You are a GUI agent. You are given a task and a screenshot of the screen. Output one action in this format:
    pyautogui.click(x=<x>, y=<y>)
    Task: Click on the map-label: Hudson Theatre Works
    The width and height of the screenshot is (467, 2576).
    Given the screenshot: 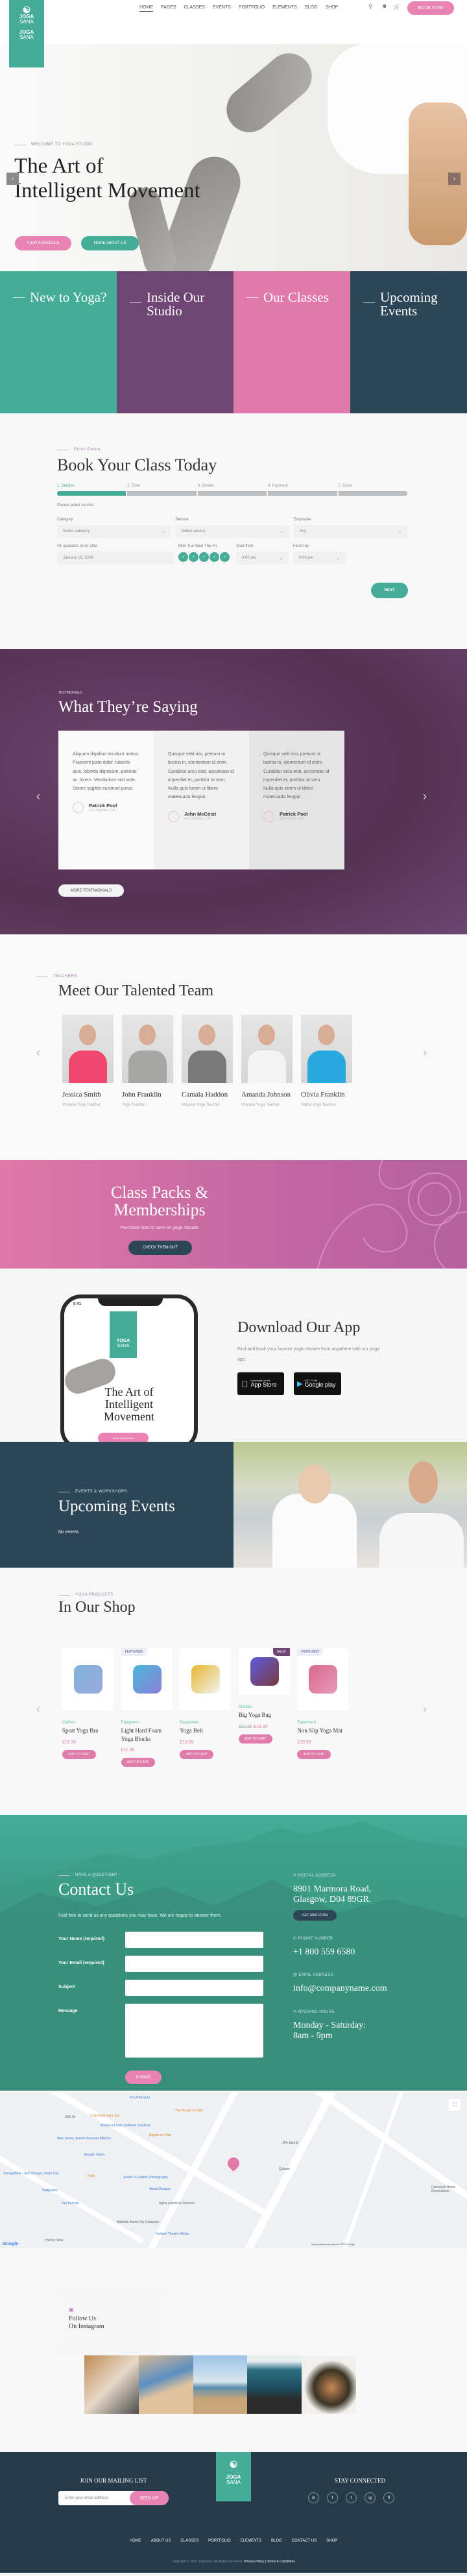 What is the action you would take?
    pyautogui.click(x=172, y=2234)
    